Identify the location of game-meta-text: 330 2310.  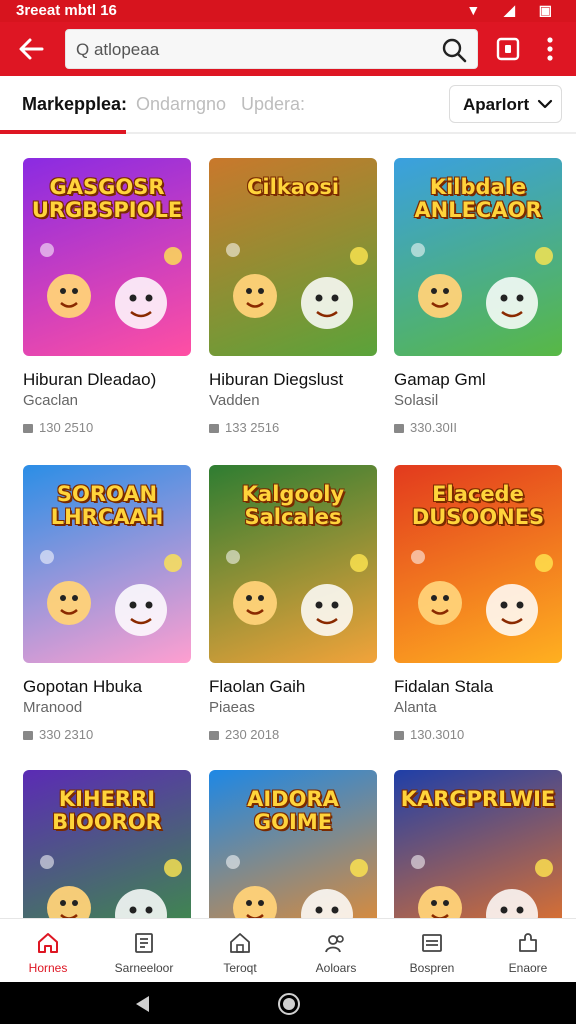
(66, 734).